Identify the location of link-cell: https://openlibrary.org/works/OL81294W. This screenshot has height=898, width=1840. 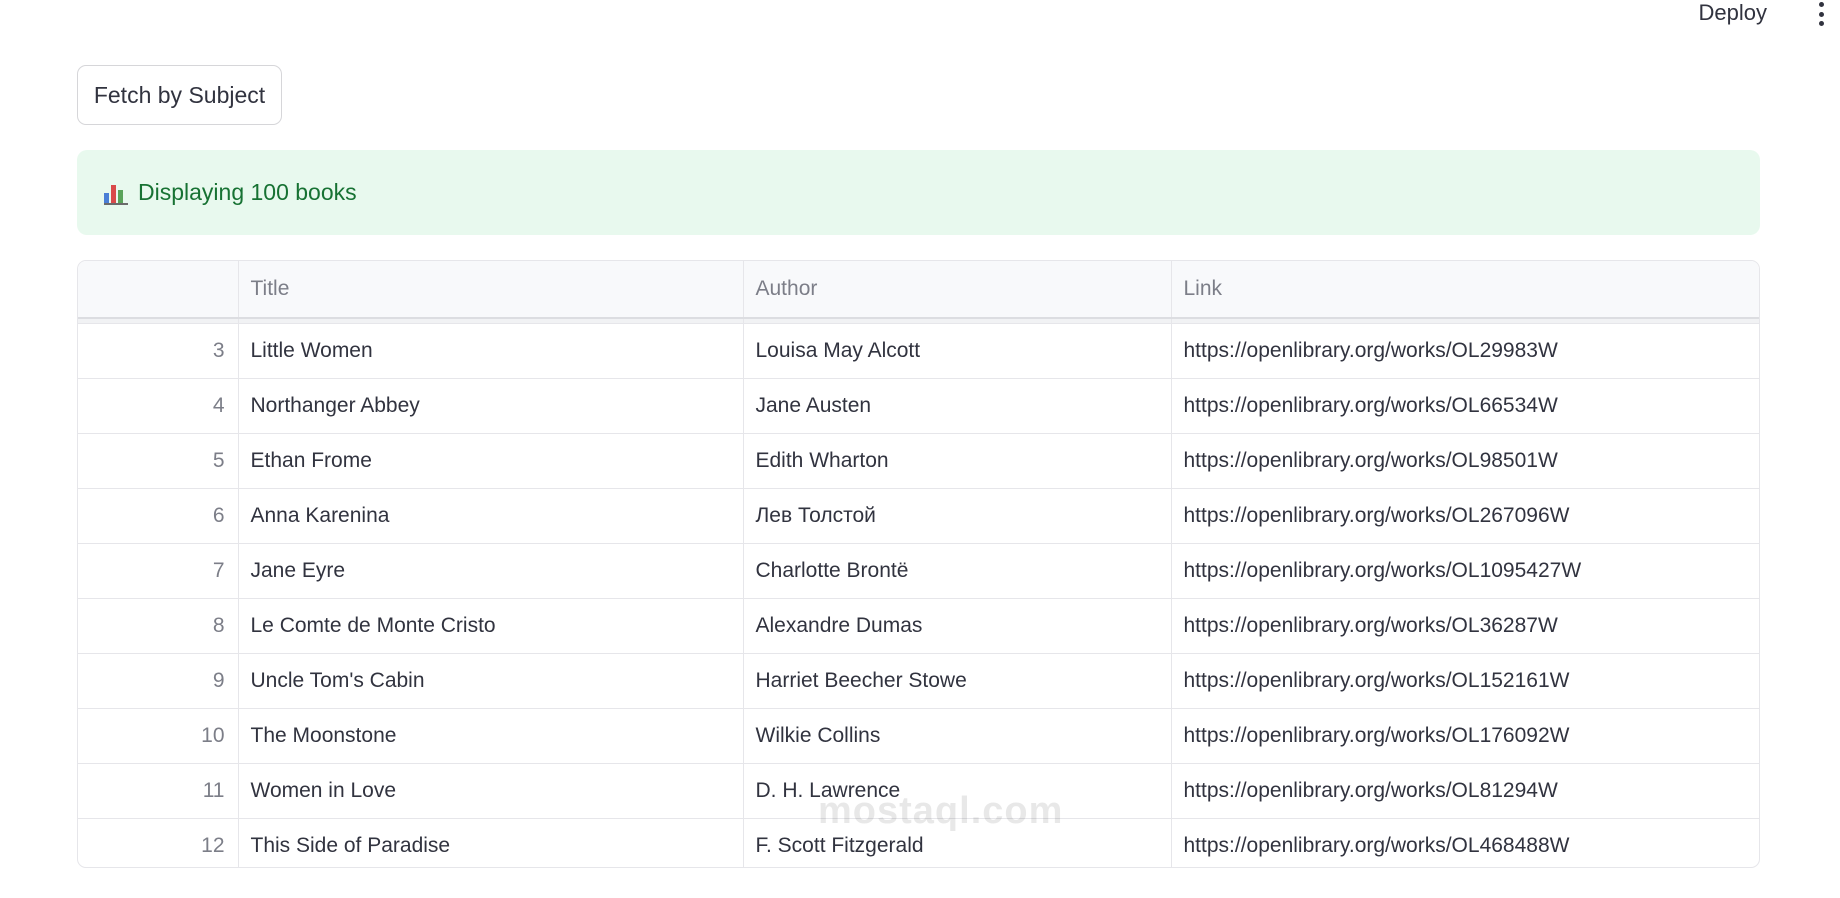
(1465, 791).